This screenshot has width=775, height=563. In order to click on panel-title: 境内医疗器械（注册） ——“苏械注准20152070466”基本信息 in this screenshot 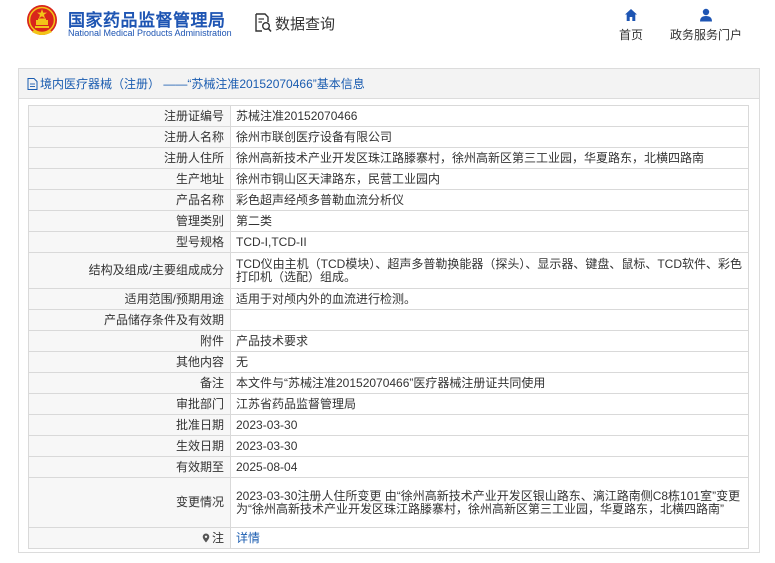, I will do `click(202, 84)`.